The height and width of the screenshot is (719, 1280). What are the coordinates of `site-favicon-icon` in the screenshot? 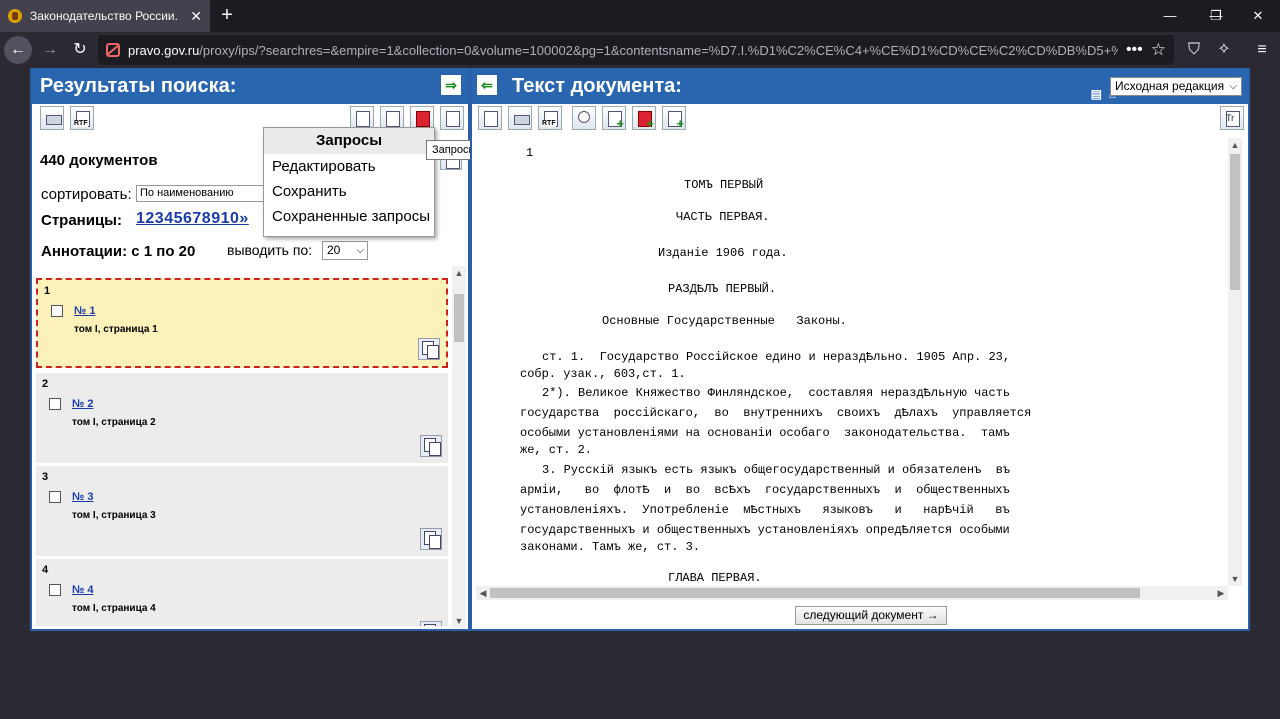 It's located at (15, 16).